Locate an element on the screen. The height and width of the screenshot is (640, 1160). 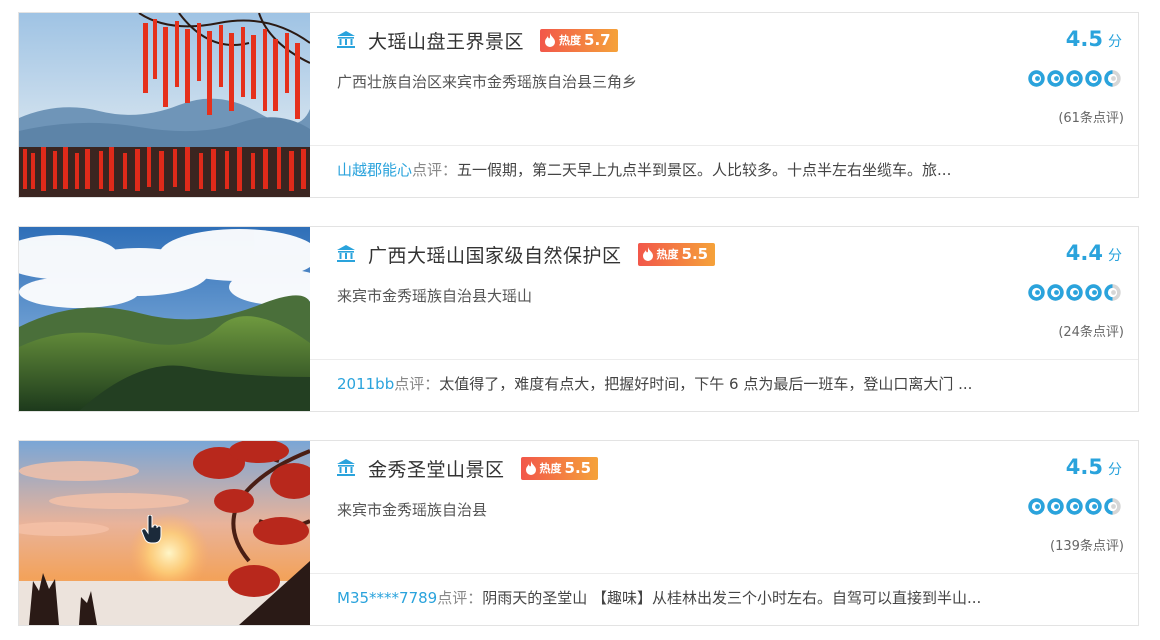
heat-value: 5.7 is located at coordinates (597, 40).